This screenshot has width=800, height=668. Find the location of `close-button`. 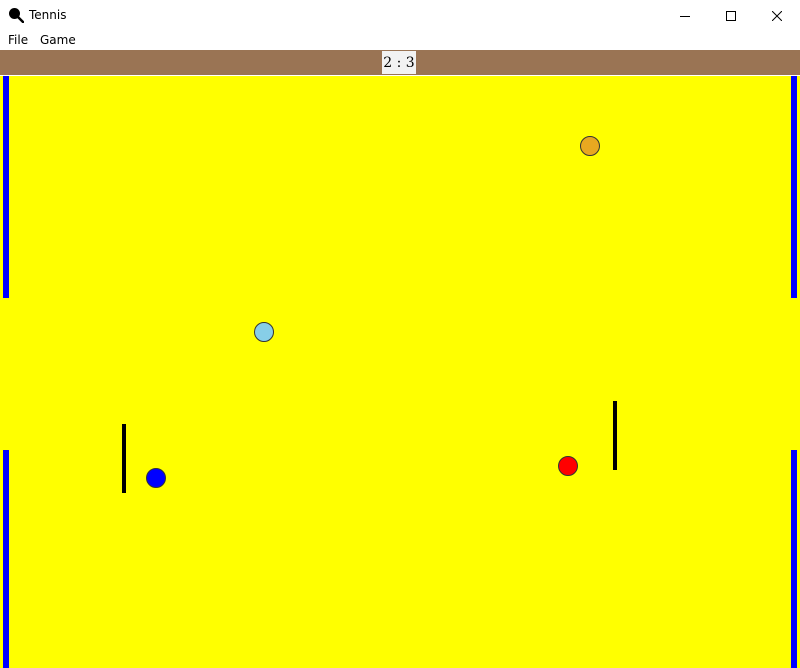

close-button is located at coordinates (777, 15).